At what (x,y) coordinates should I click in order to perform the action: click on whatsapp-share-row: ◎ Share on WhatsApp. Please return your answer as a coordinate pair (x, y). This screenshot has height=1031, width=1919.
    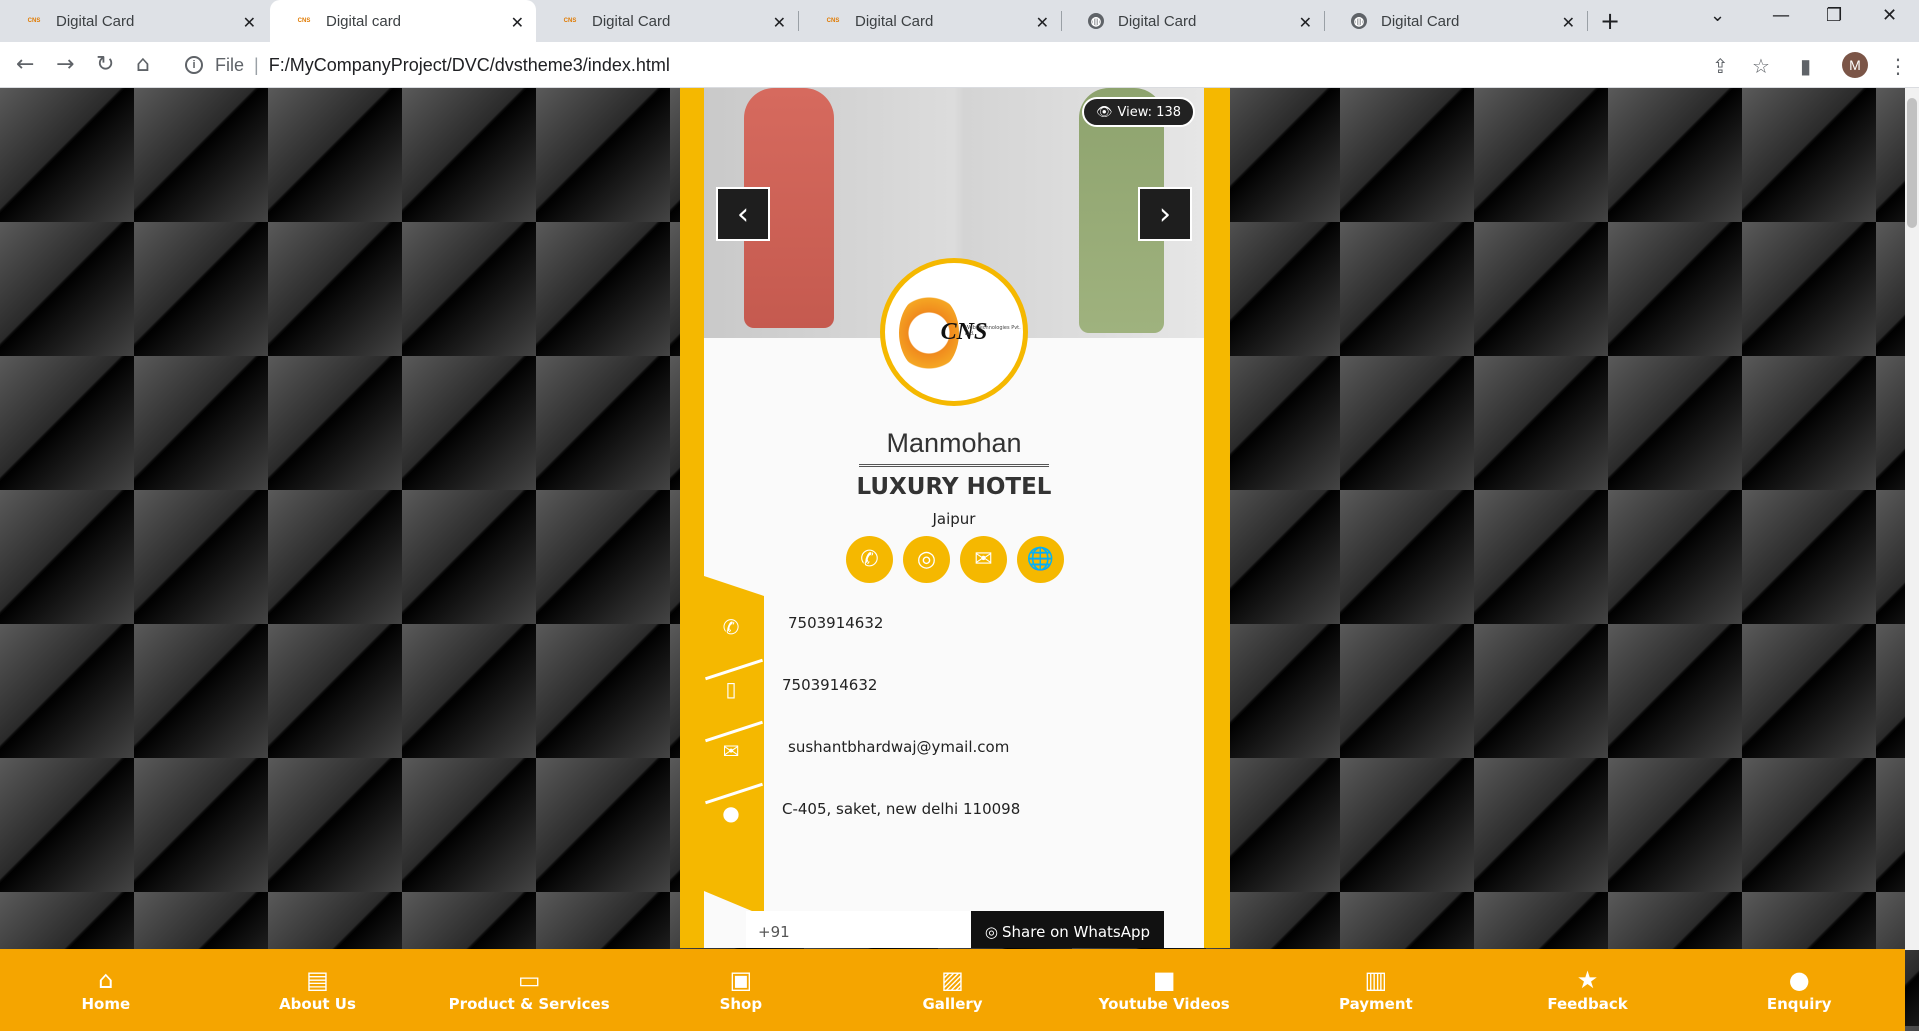
    Looking at the image, I should click on (955, 929).